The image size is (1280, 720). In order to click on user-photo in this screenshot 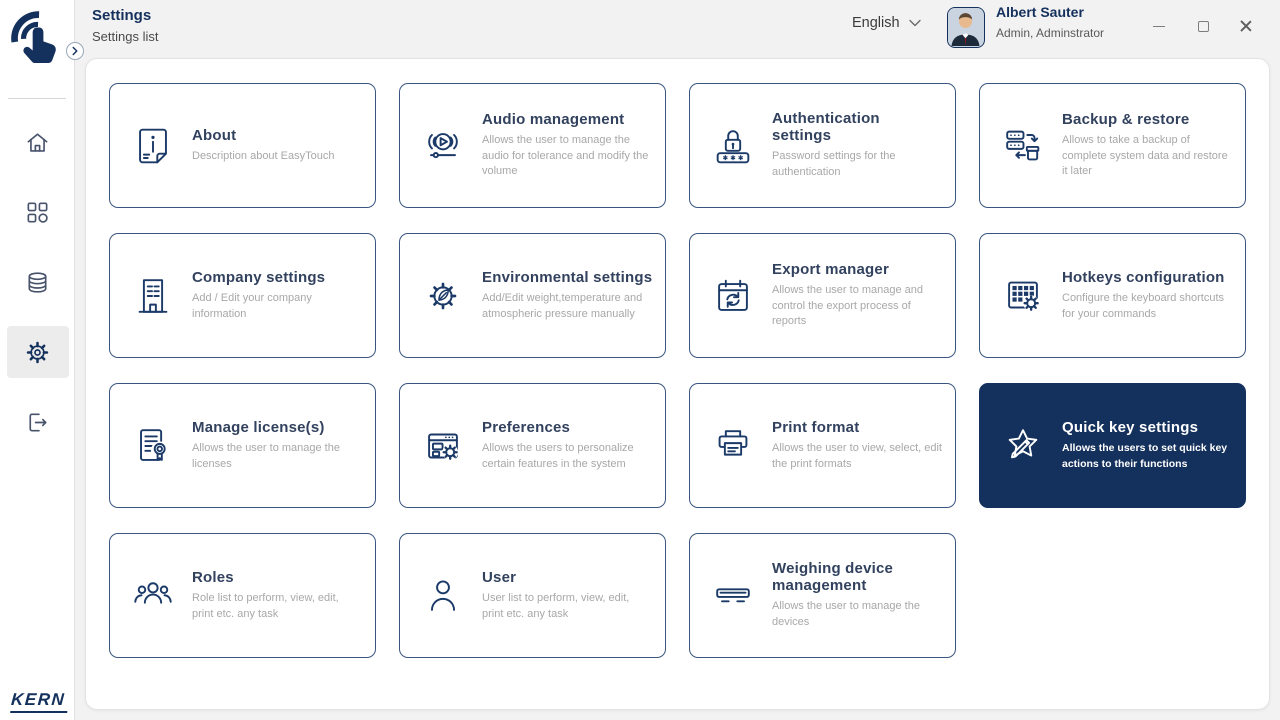, I will do `click(965, 27)`.